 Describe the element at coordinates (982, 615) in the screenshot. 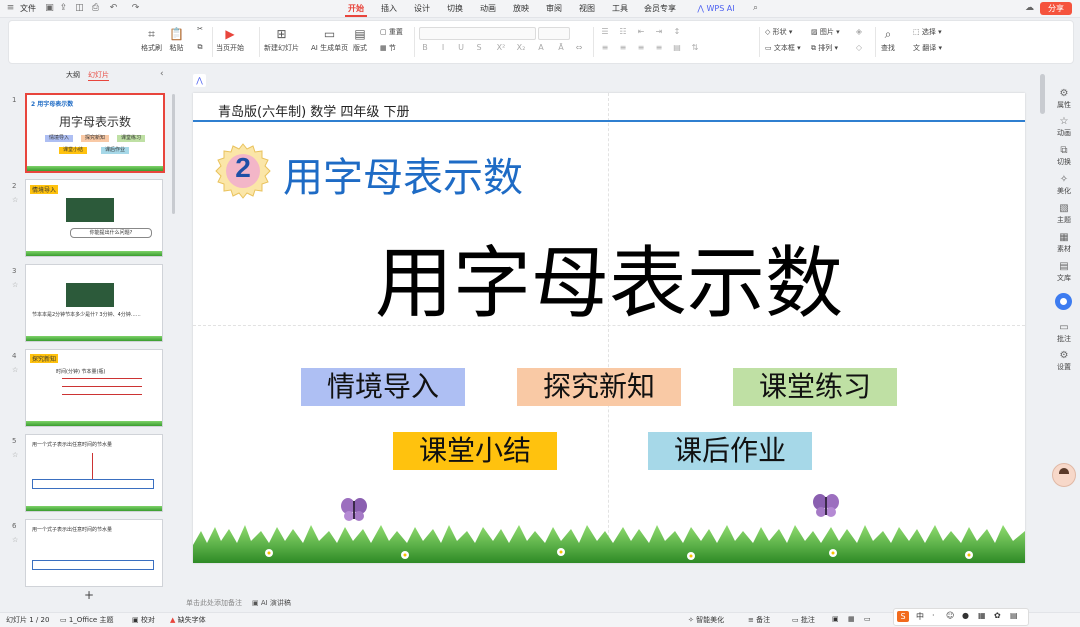

I see `keyboard-icon: ▦` at that location.